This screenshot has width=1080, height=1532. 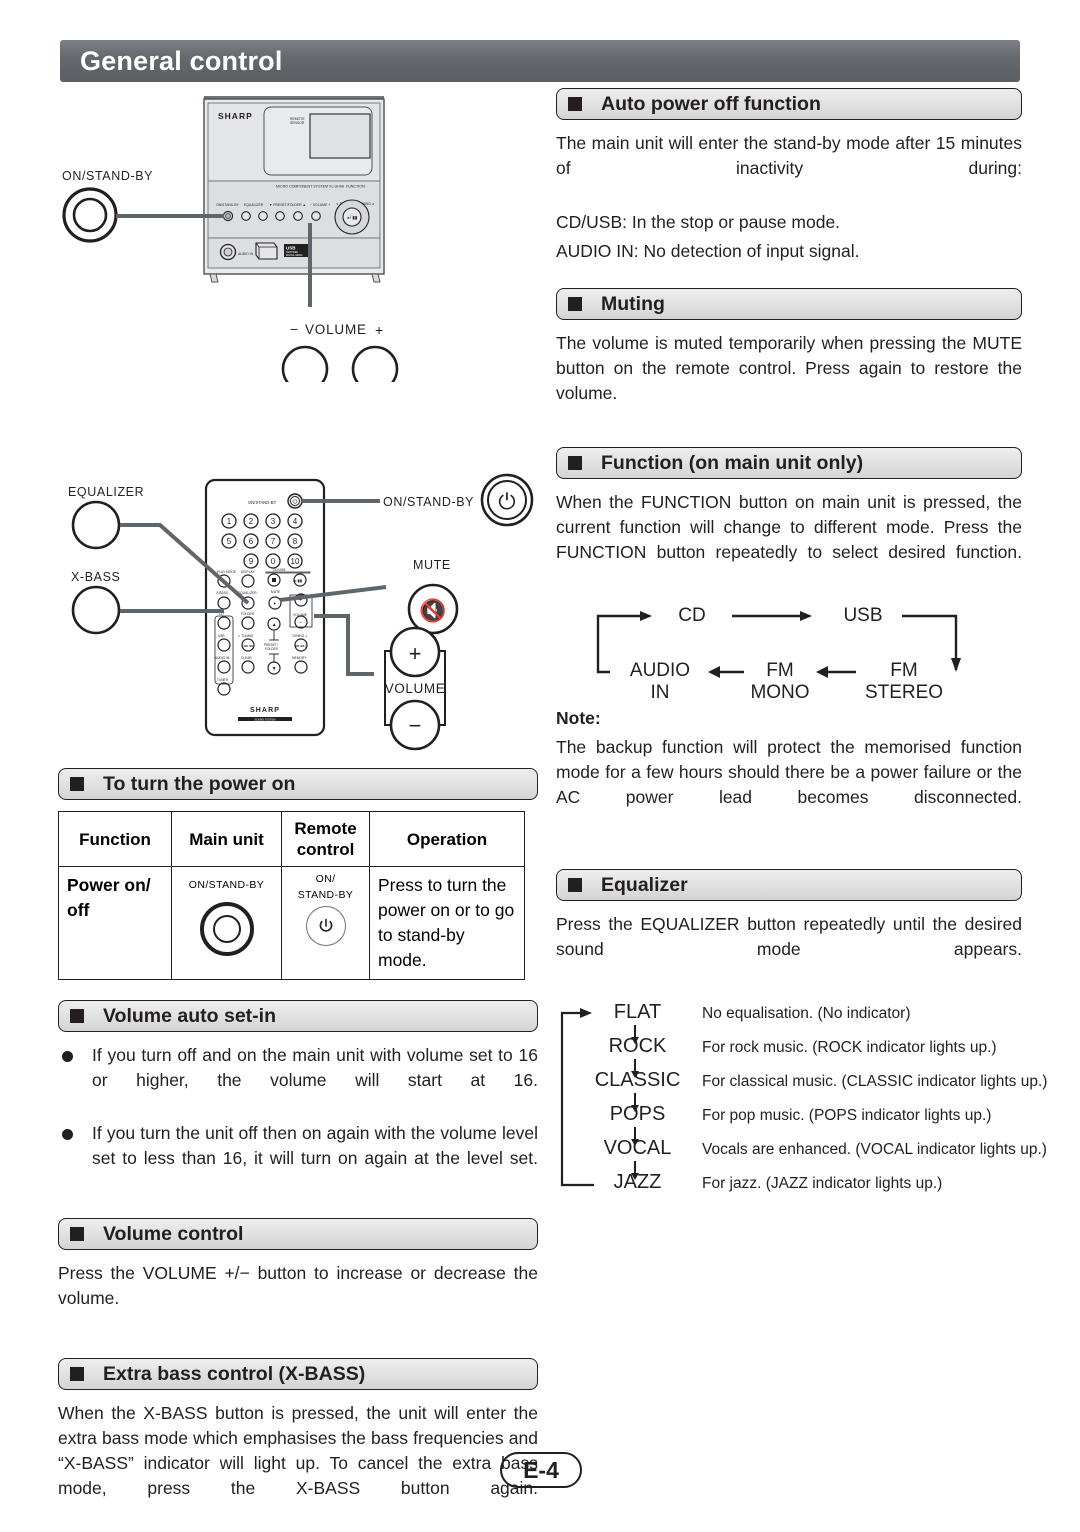 I want to click on section-header-equalizer: Equalizer, so click(x=789, y=885).